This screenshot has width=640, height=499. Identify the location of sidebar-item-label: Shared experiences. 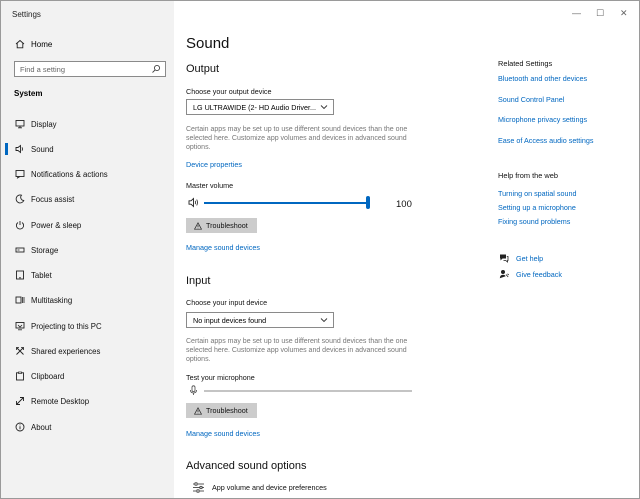
(66, 351).